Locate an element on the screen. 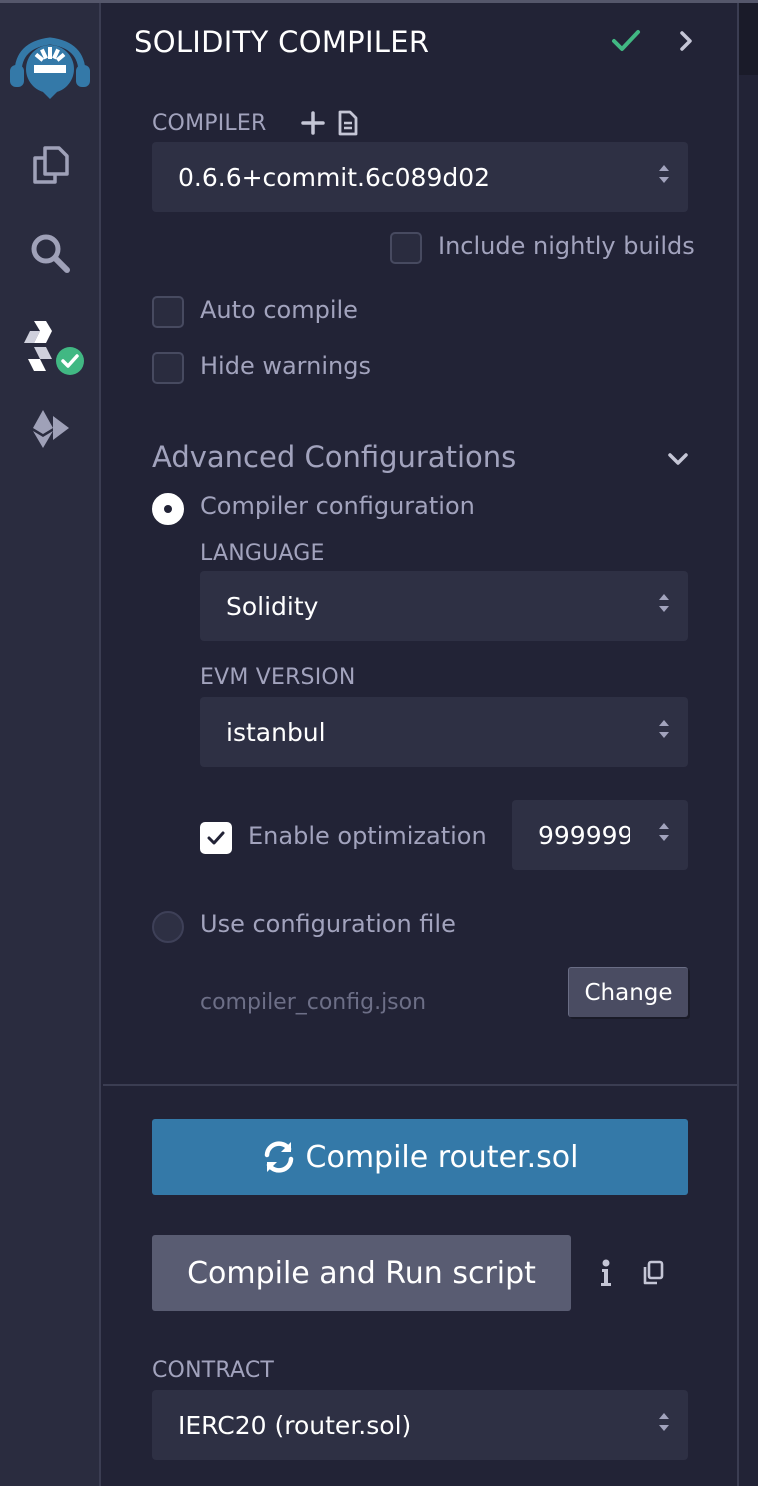 This screenshot has height=1486, width=758. auto-compile-label: Auto compile is located at coordinates (279, 310).